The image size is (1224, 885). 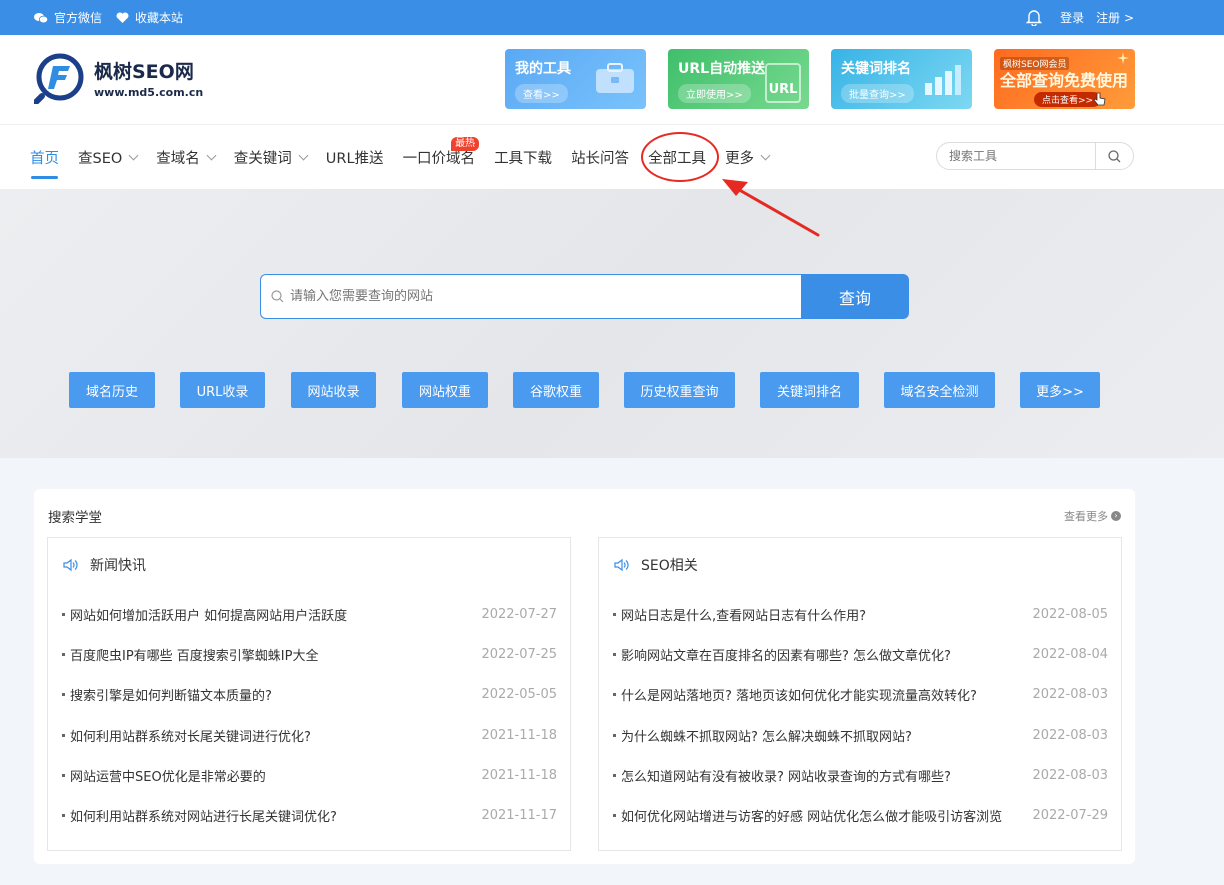 I want to click on url-doc-icon: URL, so click(x=783, y=83).